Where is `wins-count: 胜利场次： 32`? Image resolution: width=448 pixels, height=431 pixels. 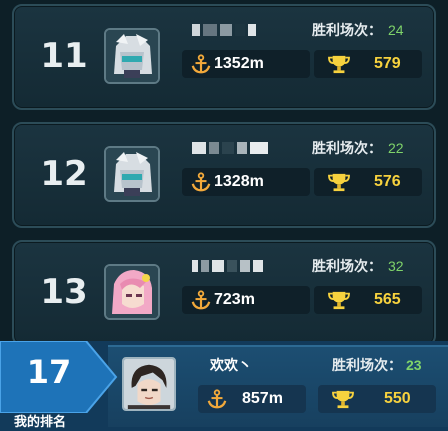
wins-count: 胜利场次： 32 is located at coordinates (358, 266).